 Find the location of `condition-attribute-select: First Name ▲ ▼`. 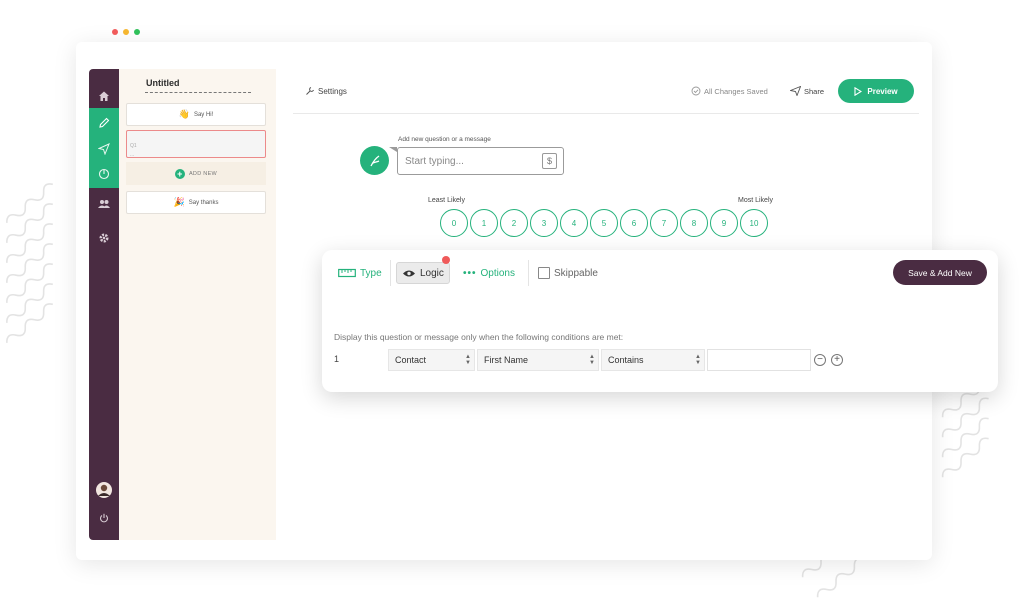

condition-attribute-select: First Name ▲ ▼ is located at coordinates (538, 360).